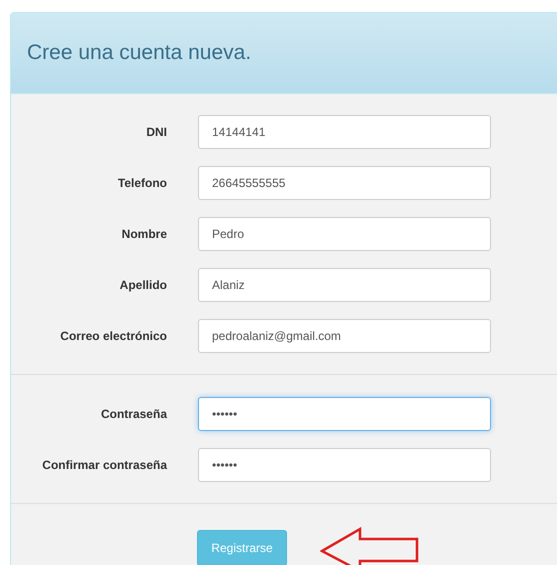 The image size is (557, 565). I want to click on input-field: Alaniz, so click(344, 285).